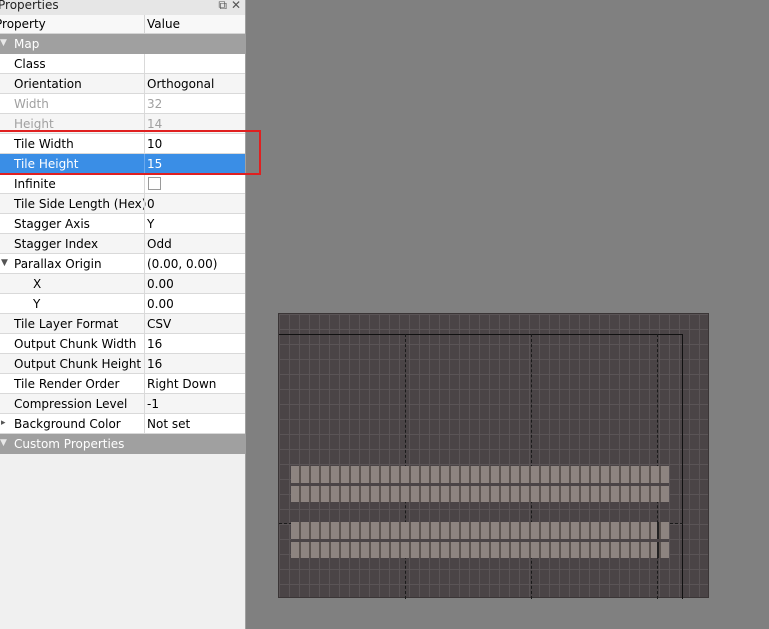 This screenshot has height=629, width=769. What do you see at coordinates (122, 424) in the screenshot?
I see `prop-row-background-color: ▸ Background Color Not set` at bounding box center [122, 424].